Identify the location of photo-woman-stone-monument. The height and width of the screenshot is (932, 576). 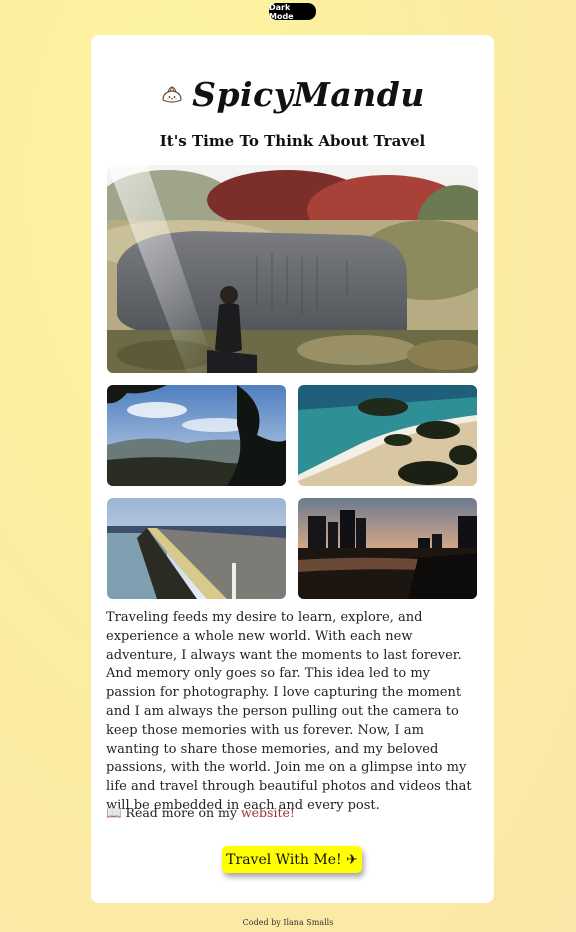
(292, 269).